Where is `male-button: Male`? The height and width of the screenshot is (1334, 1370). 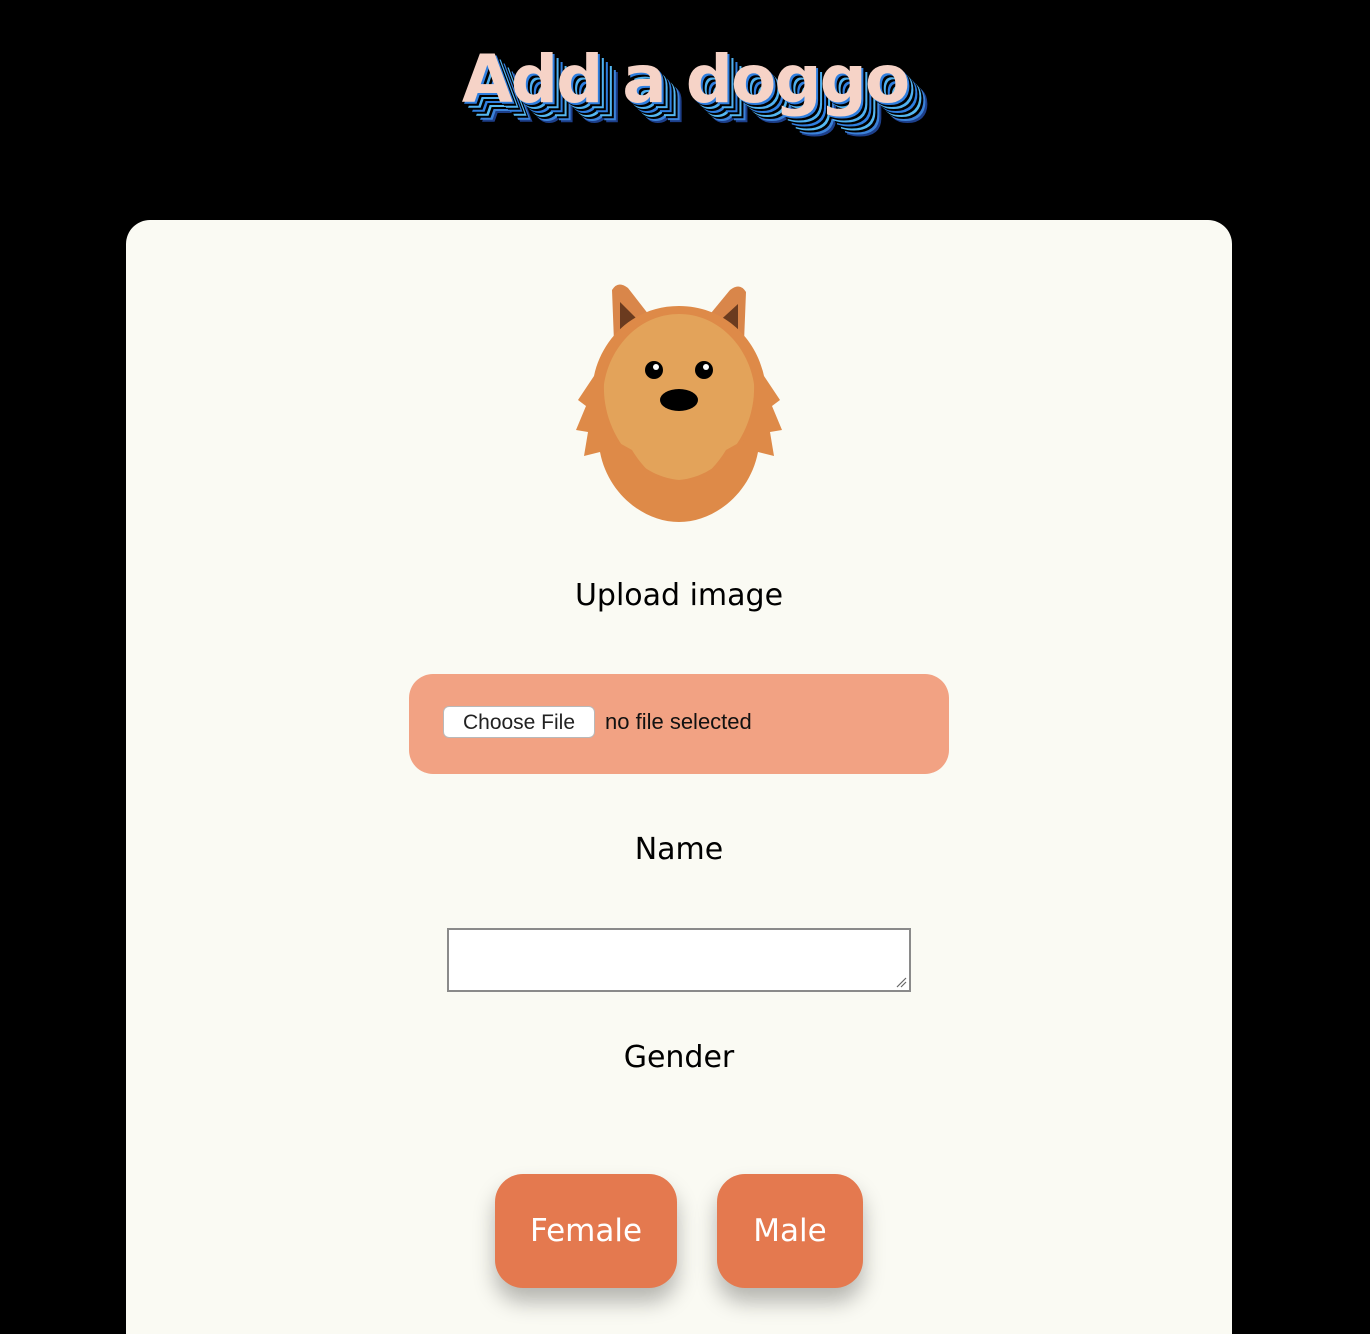 male-button: Male is located at coordinates (790, 1231).